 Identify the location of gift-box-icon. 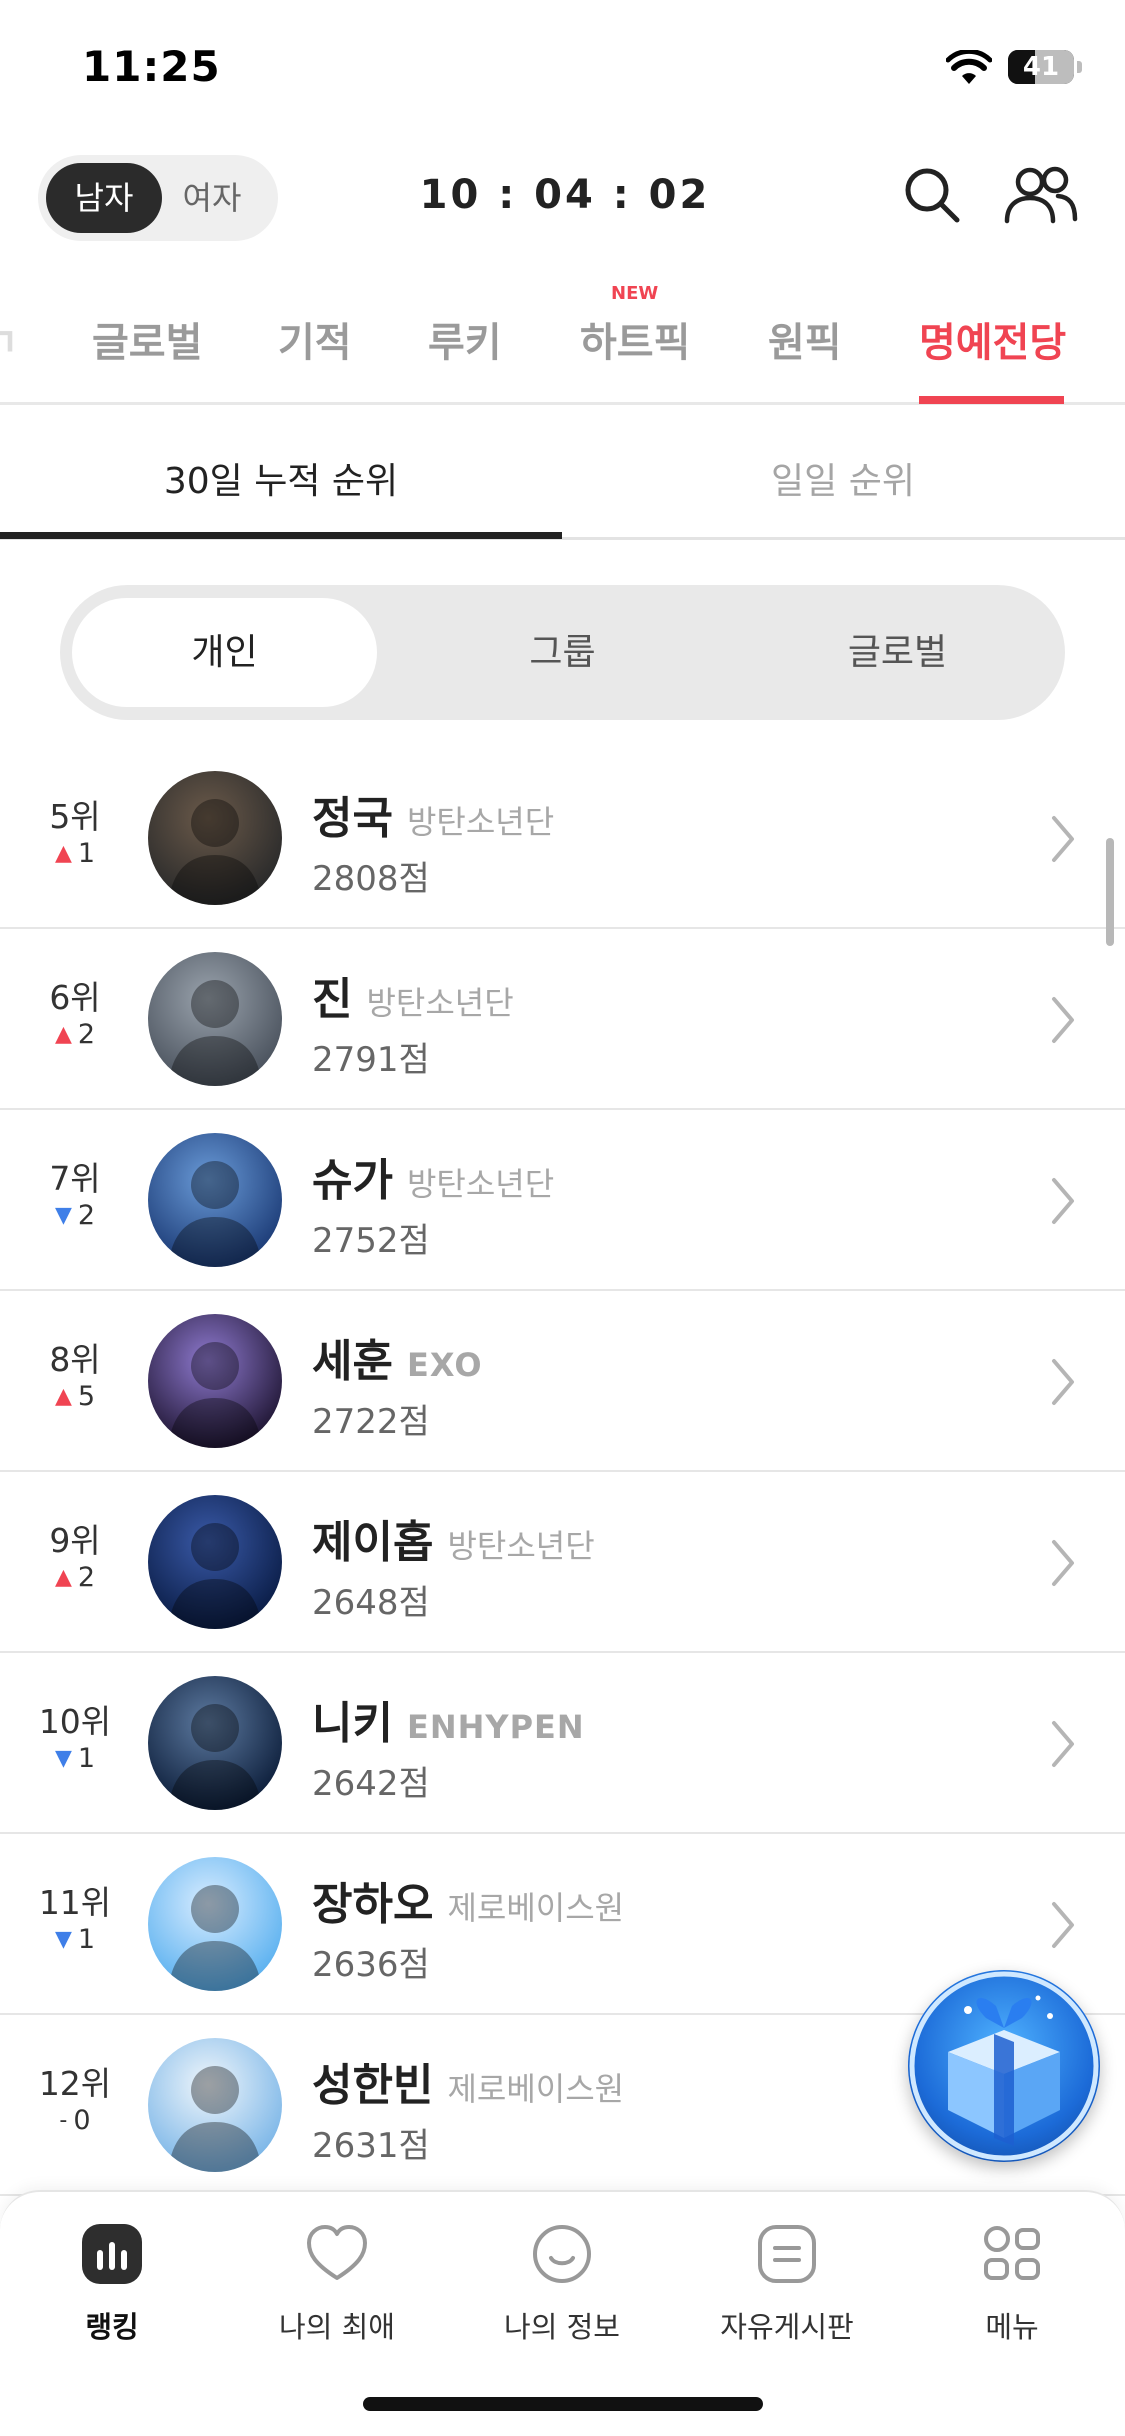
(1004, 2066).